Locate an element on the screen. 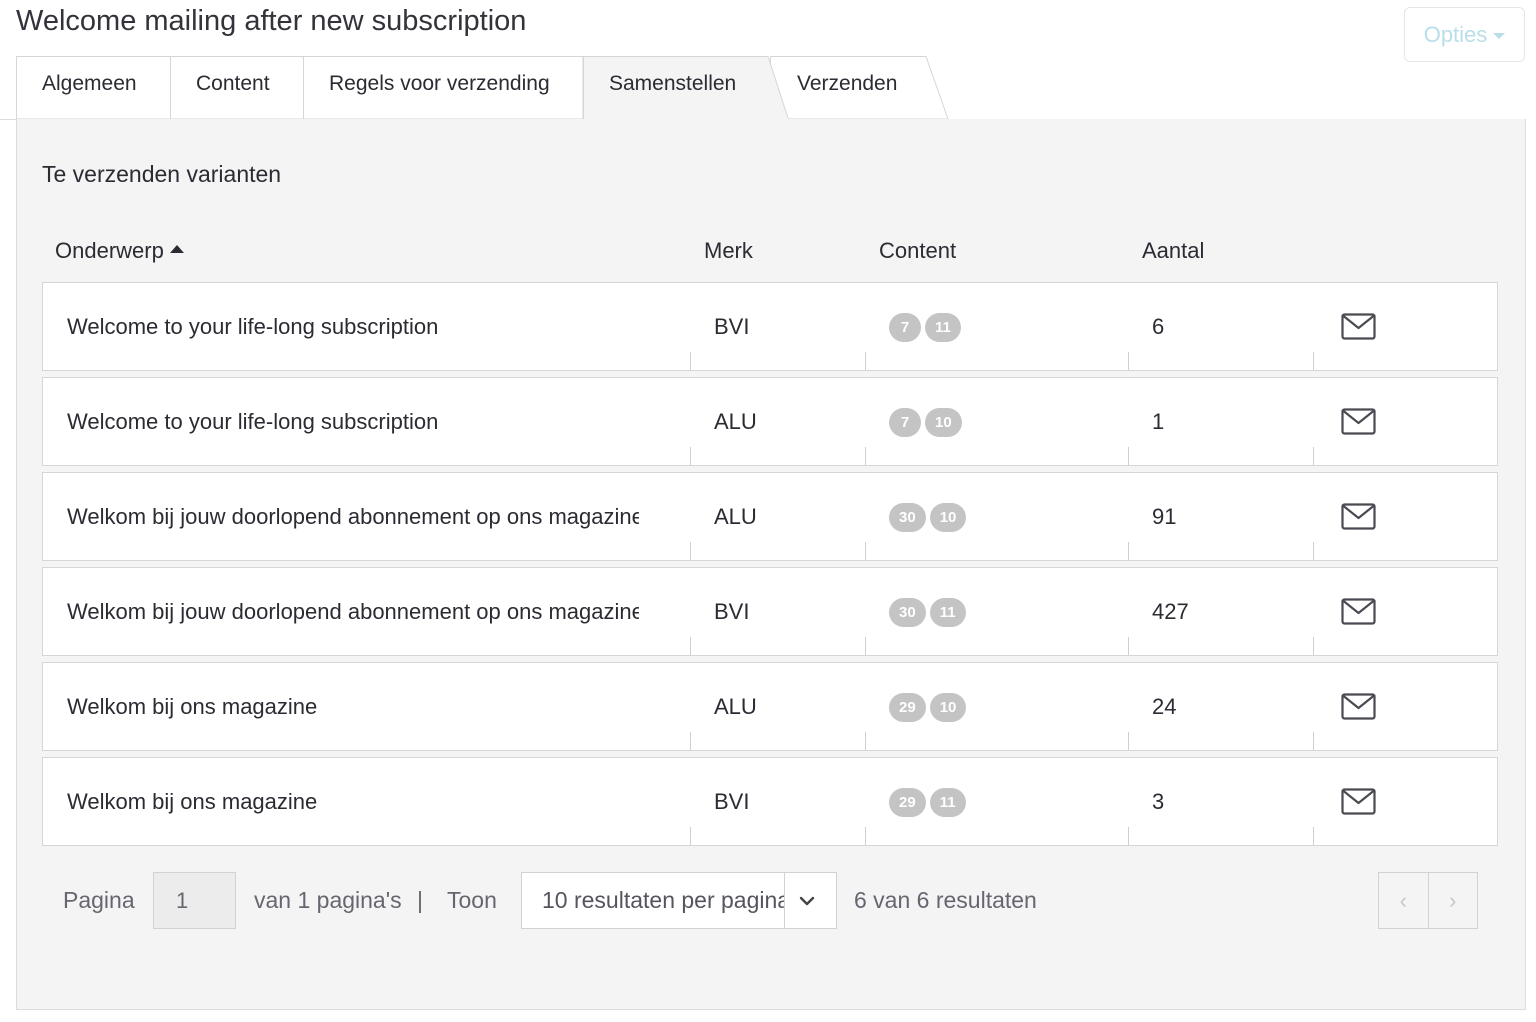 Image resolution: width=1536 pixels, height=1022 pixels. tab-shapes is located at coordinates (763, 88).